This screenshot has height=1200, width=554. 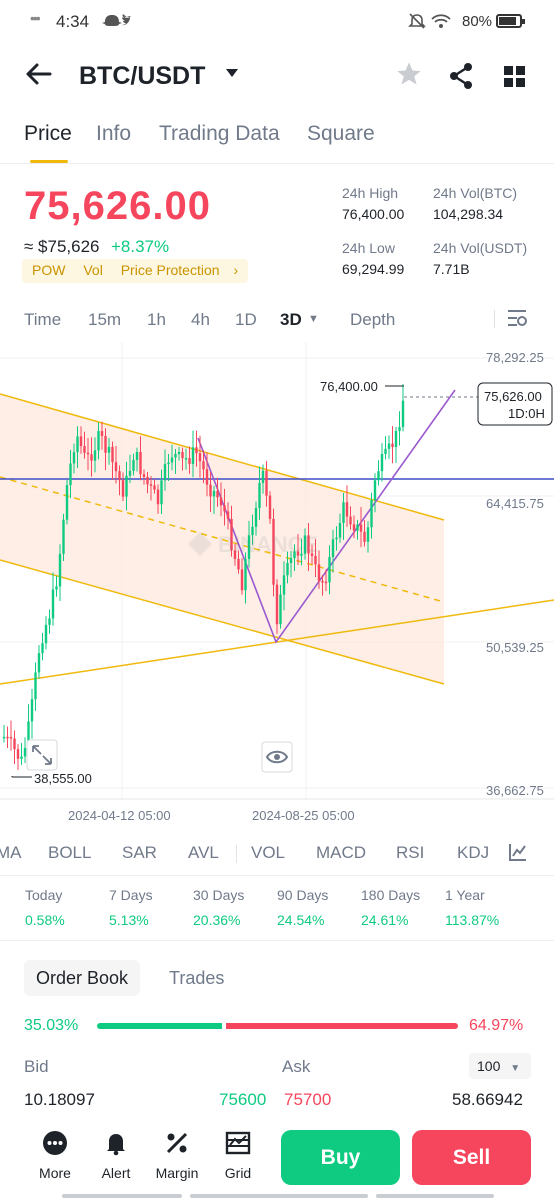 What do you see at coordinates (517, 320) in the screenshot?
I see `chart-settings-icon` at bounding box center [517, 320].